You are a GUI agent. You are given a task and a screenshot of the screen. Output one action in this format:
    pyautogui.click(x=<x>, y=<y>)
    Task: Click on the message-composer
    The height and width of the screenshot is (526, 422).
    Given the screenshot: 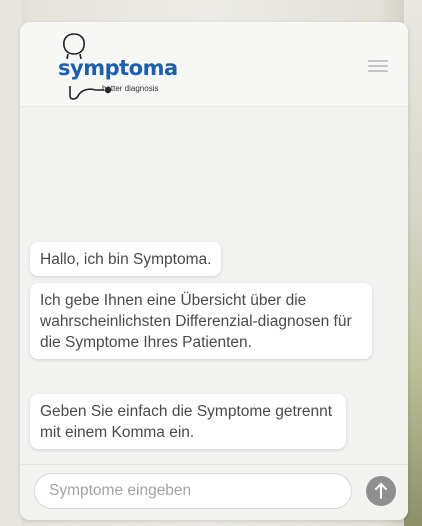 What is the action you would take?
    pyautogui.click(x=214, y=492)
    